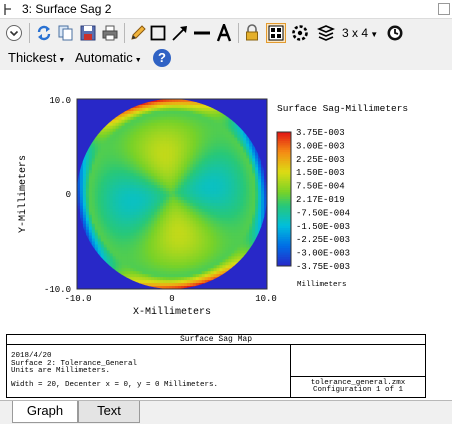  Describe the element at coordinates (36, 57) in the screenshot. I see `line-width-dropdown: Thickest ▼` at that location.